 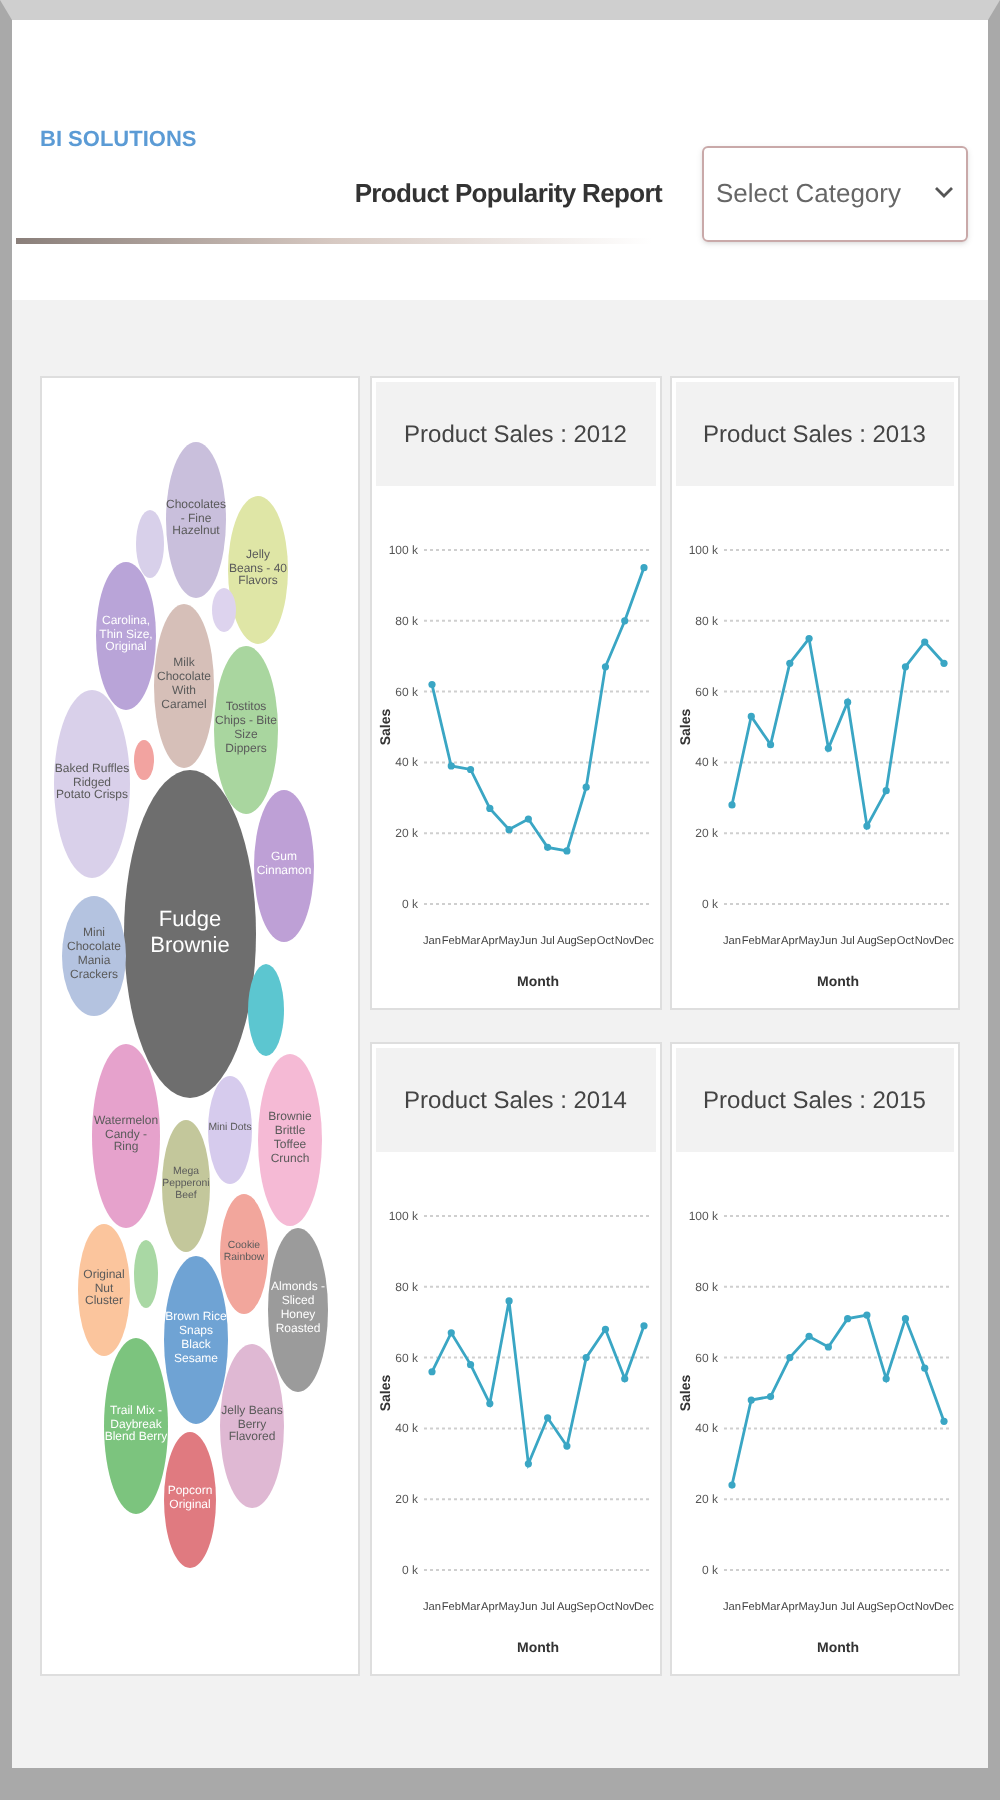 I want to click on chart-title: Product Sales : 2014, so click(x=515, y=1100).